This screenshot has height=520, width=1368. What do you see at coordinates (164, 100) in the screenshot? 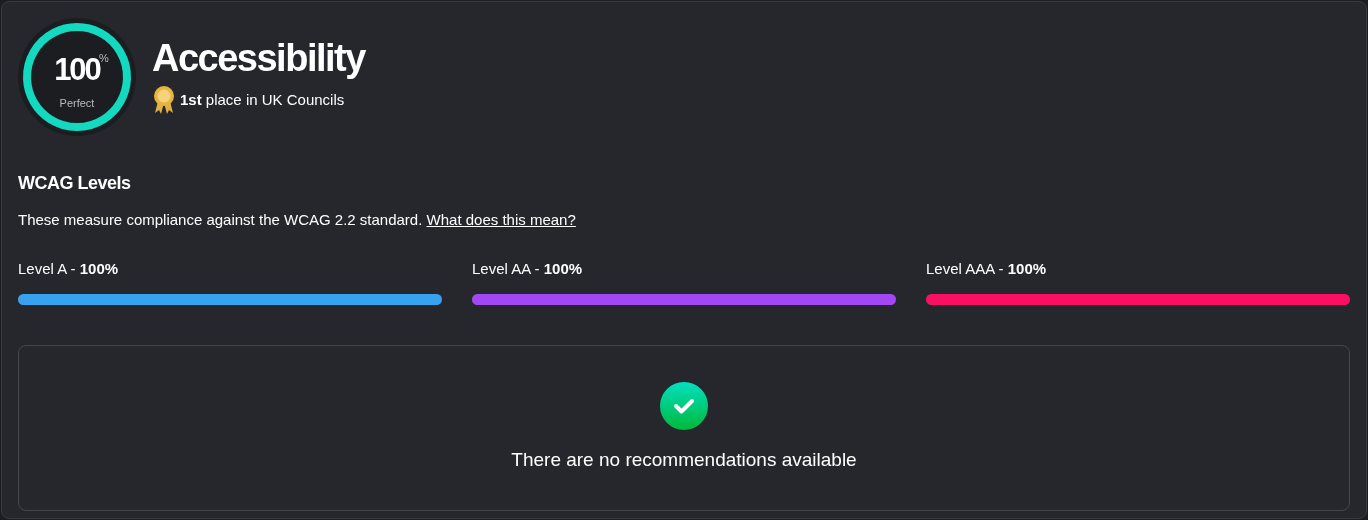
I see `medal-icon` at bounding box center [164, 100].